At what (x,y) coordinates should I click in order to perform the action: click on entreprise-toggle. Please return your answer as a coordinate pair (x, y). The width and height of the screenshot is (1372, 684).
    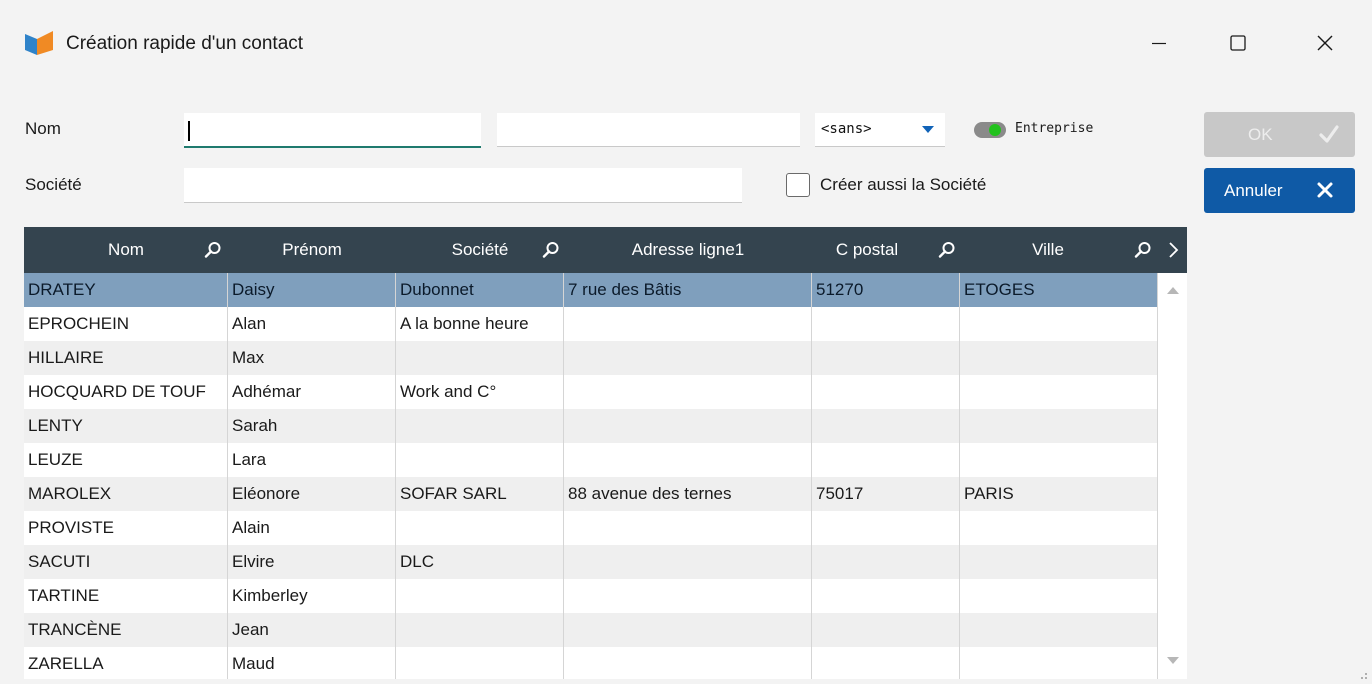
    Looking at the image, I should click on (990, 130).